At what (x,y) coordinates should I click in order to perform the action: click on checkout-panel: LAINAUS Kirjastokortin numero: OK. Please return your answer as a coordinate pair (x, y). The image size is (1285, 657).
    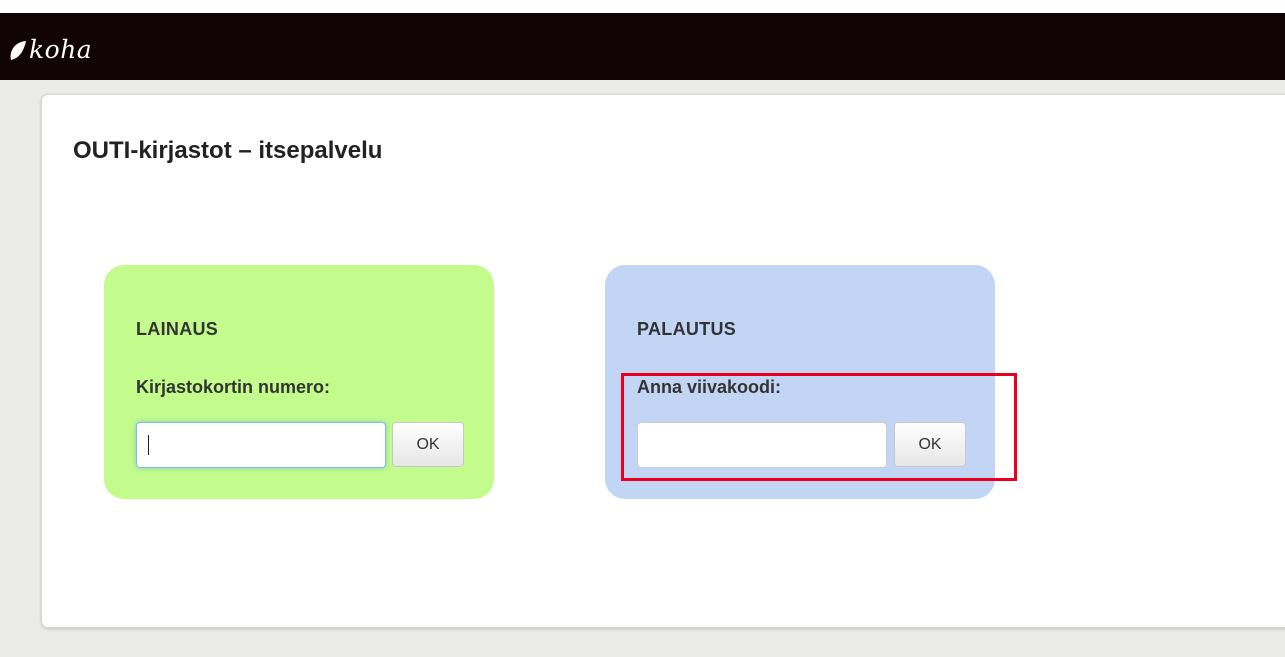
    Looking at the image, I should click on (299, 382).